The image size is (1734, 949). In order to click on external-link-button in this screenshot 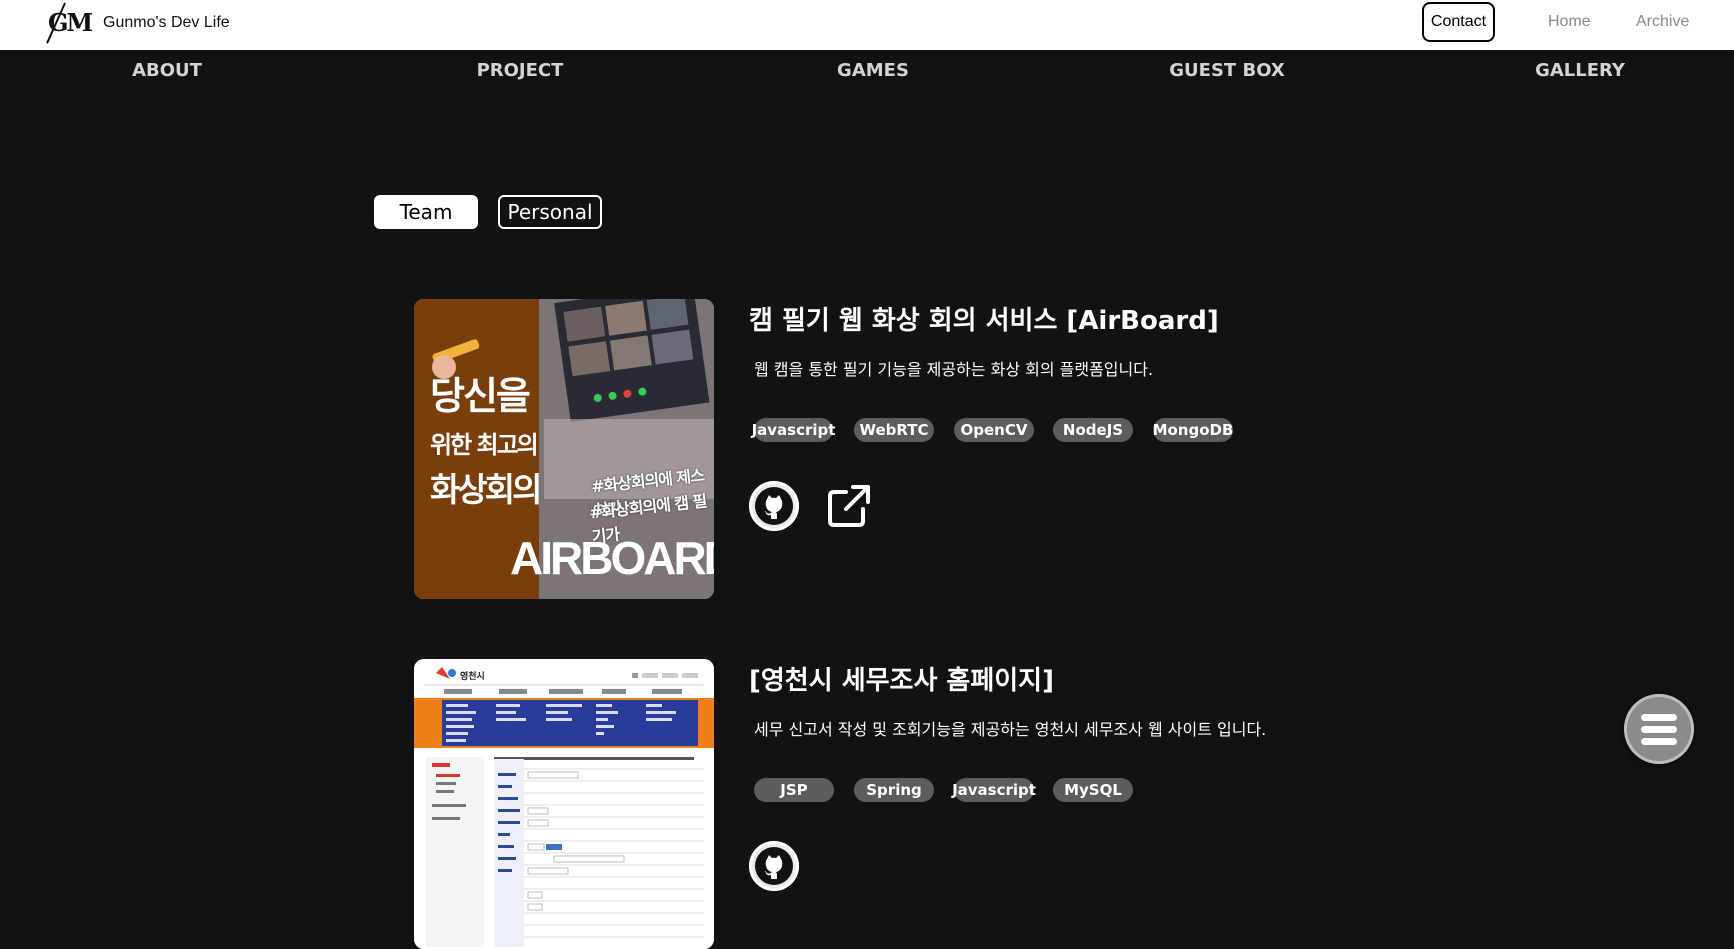, I will do `click(849, 506)`.